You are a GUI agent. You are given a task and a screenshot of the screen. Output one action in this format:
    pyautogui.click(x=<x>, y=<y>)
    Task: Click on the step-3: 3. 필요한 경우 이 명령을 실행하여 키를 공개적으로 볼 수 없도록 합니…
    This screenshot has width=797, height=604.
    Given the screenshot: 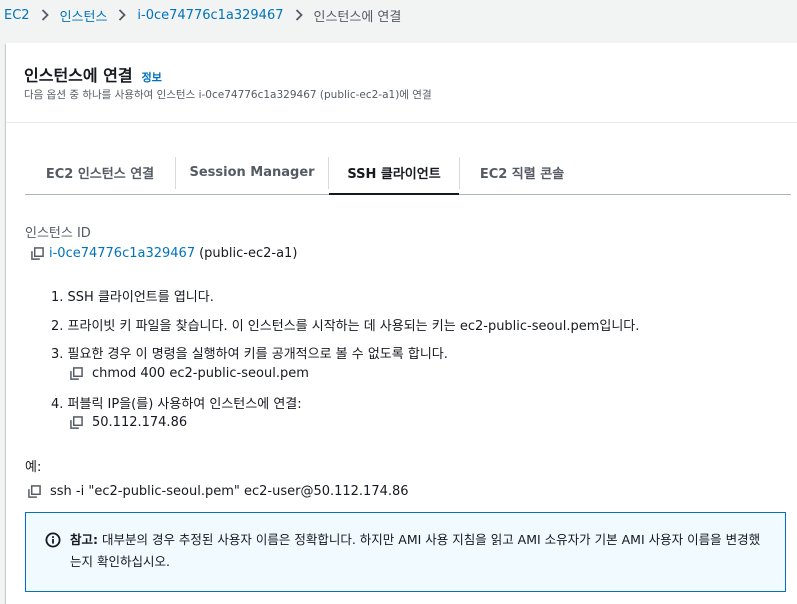 What is the action you would take?
    pyautogui.click(x=249, y=354)
    